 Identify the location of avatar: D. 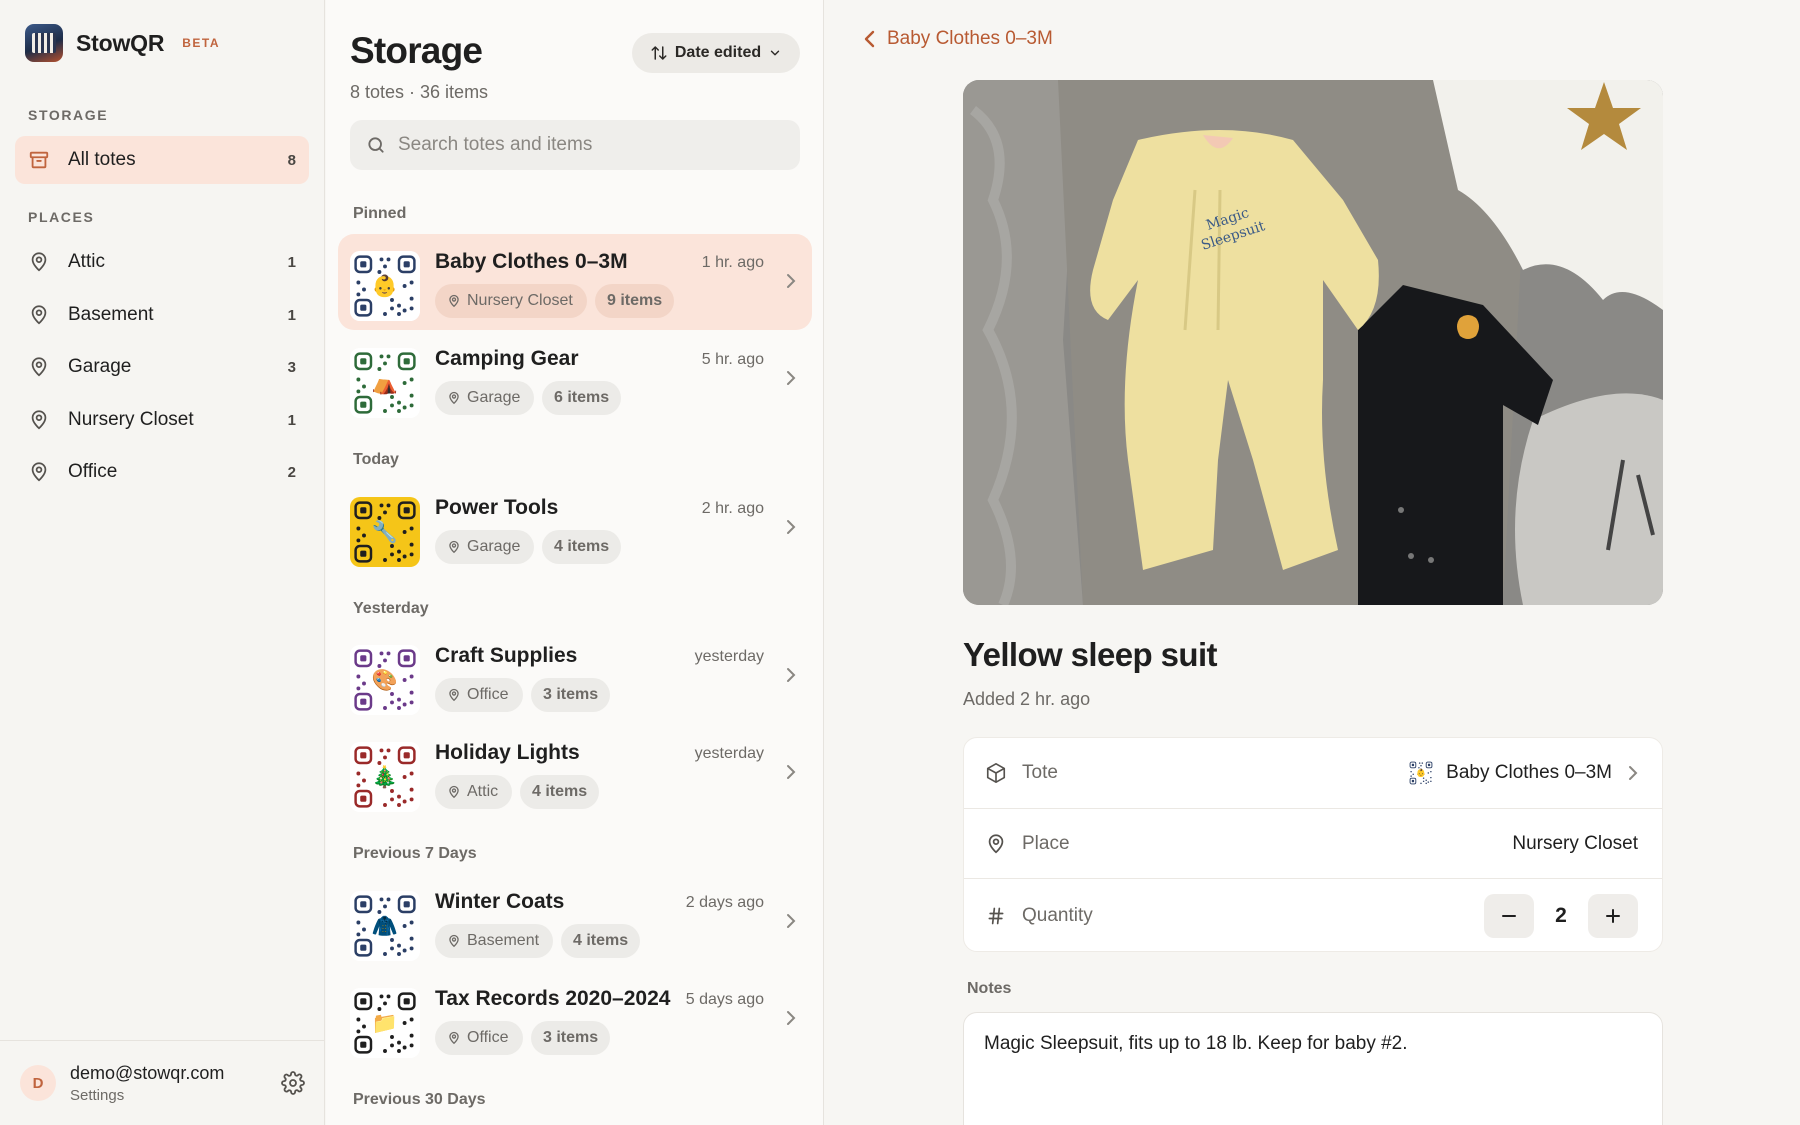
(38, 1083).